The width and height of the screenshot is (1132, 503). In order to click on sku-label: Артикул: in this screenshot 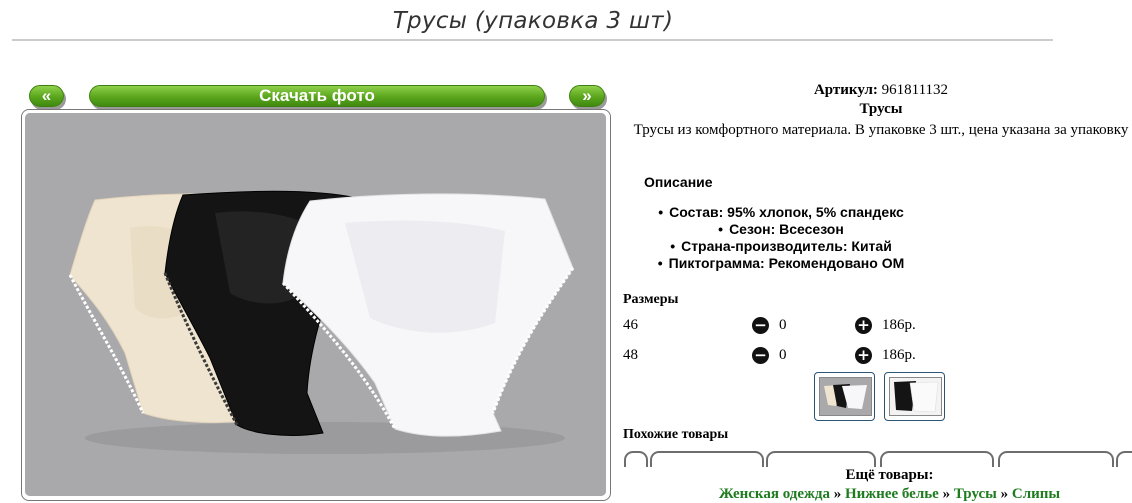, I will do `click(845, 90)`.